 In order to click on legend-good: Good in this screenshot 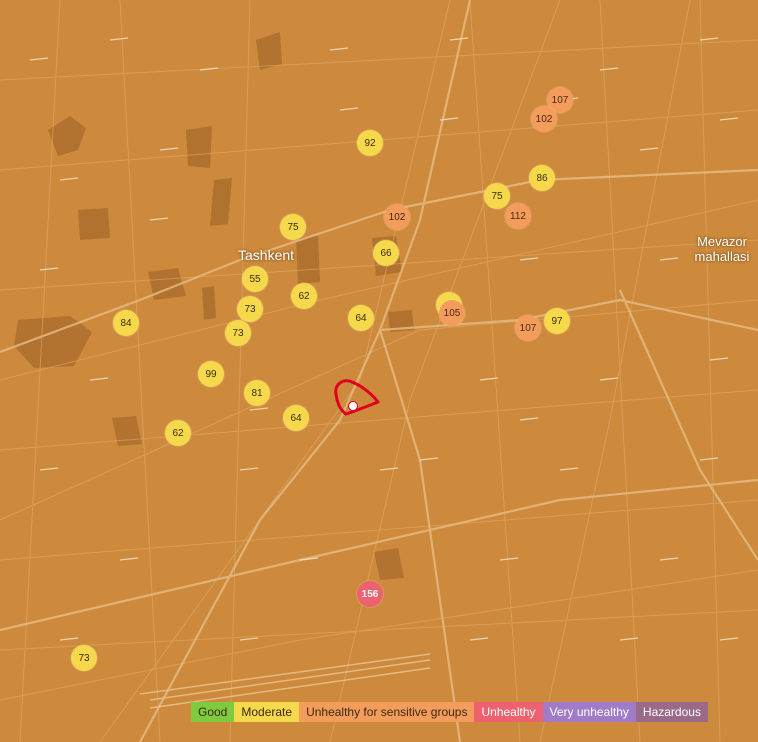, I will do `click(213, 712)`.